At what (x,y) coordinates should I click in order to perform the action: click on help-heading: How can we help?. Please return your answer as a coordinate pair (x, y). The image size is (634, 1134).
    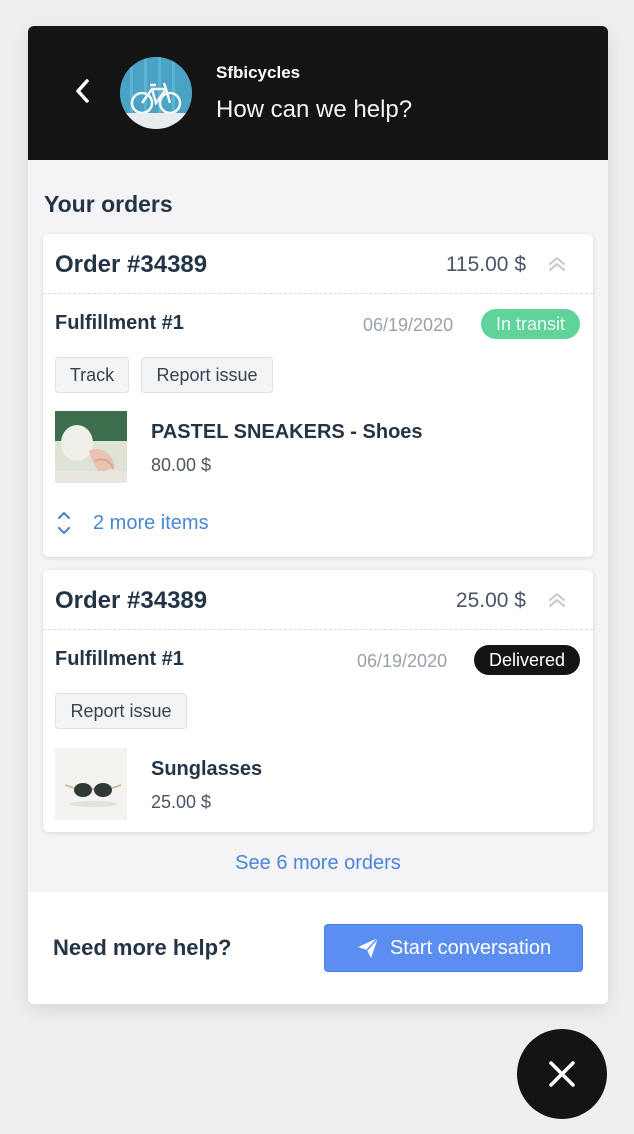
    Looking at the image, I should click on (314, 109).